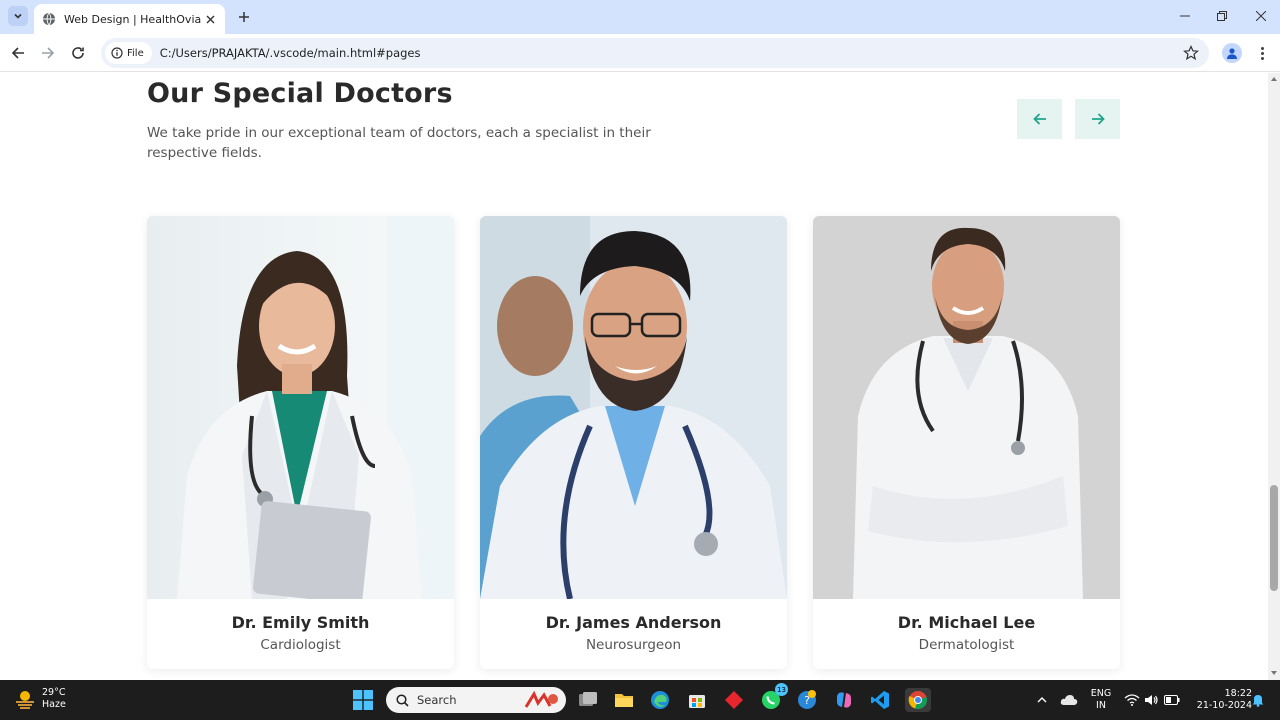 The width and height of the screenshot is (1280, 720). I want to click on language-code: ENG, so click(1101, 693).